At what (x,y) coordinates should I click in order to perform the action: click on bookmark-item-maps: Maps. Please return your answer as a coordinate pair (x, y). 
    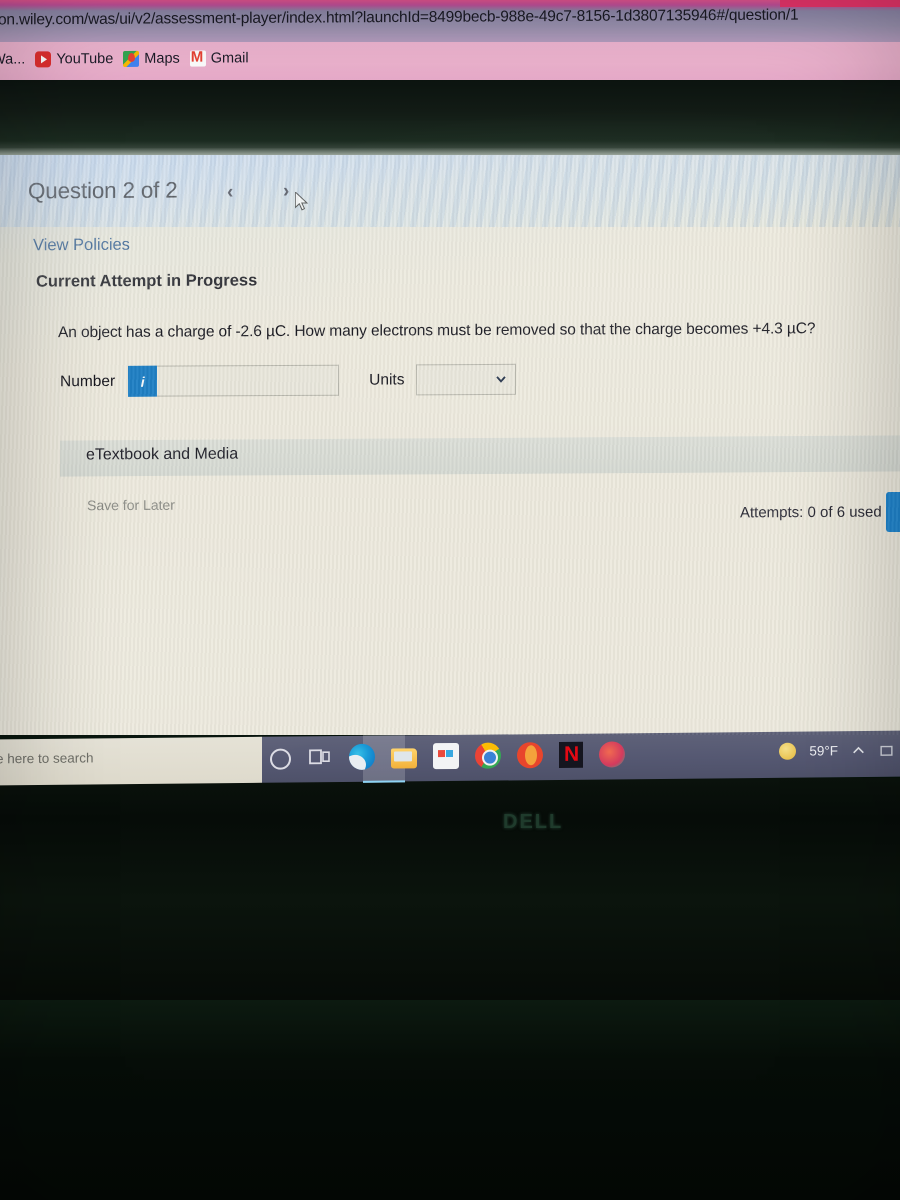
    Looking at the image, I should click on (151, 58).